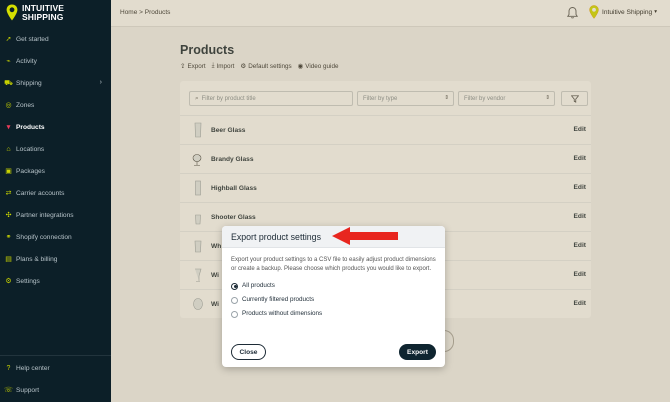  Describe the element at coordinates (30, 171) in the screenshot. I see `sidebar-item-label: Packages` at that location.